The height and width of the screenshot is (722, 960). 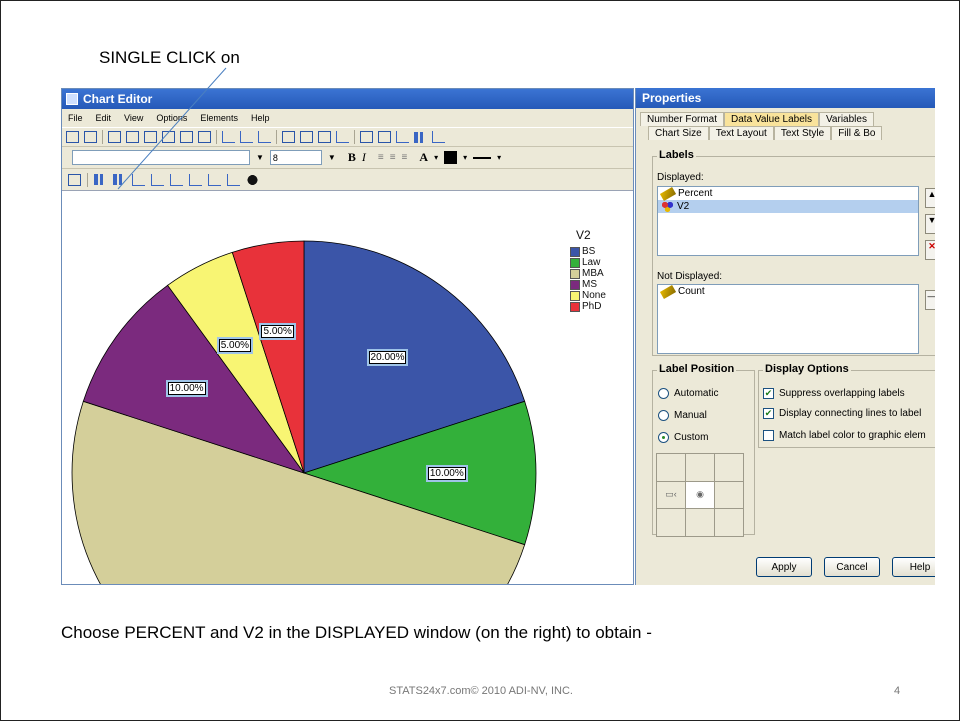 I want to click on data-label-law: 10.00%, so click(x=446, y=473).